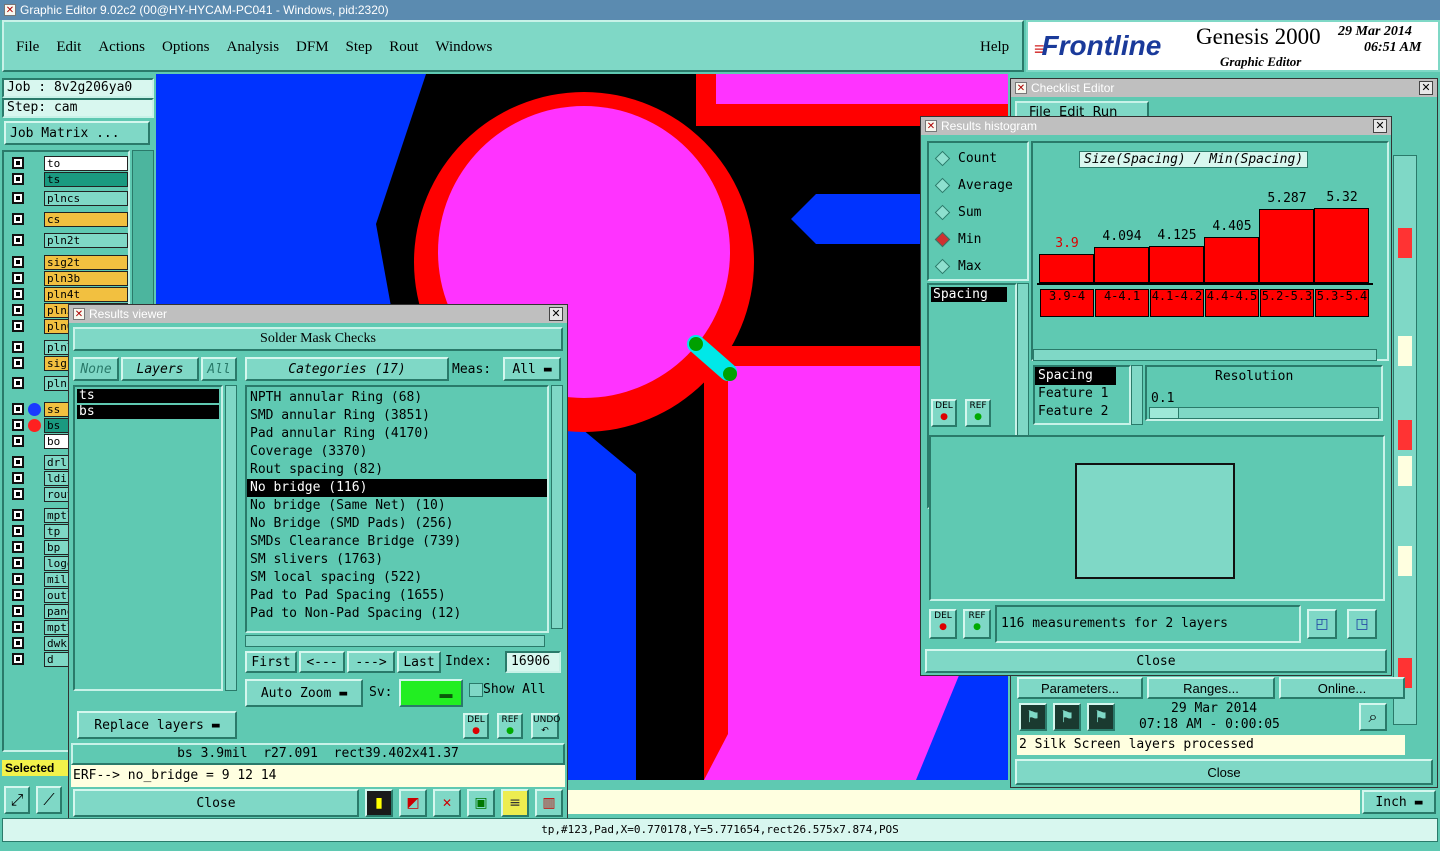  Describe the element at coordinates (157, 725) in the screenshot. I see `replace-layers-dropdown: Replace layers ▬` at that location.